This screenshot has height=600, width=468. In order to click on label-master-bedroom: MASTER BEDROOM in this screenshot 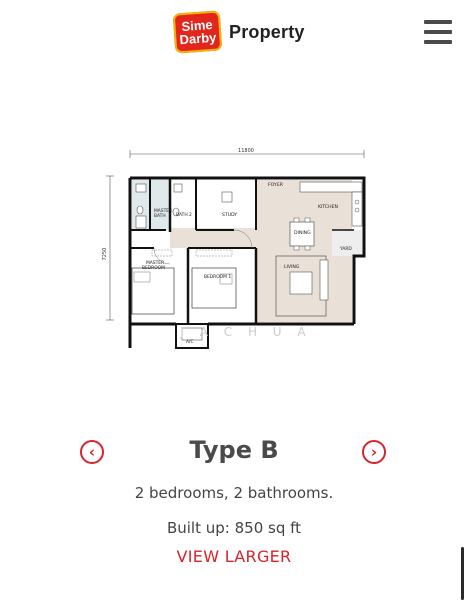, I will do `click(153, 265)`.